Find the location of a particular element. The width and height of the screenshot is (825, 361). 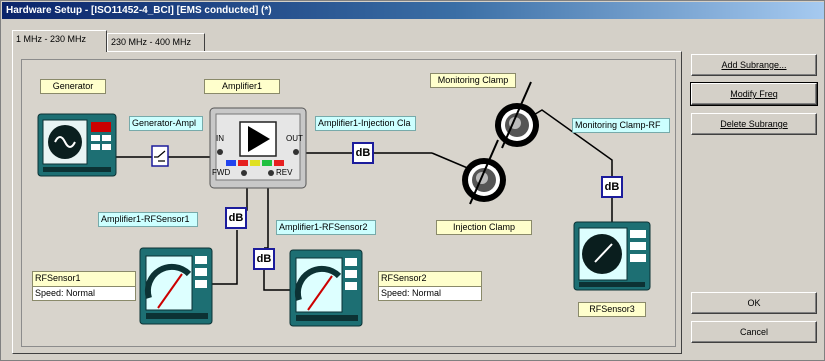

injection-clamp-device is located at coordinates (484, 172).